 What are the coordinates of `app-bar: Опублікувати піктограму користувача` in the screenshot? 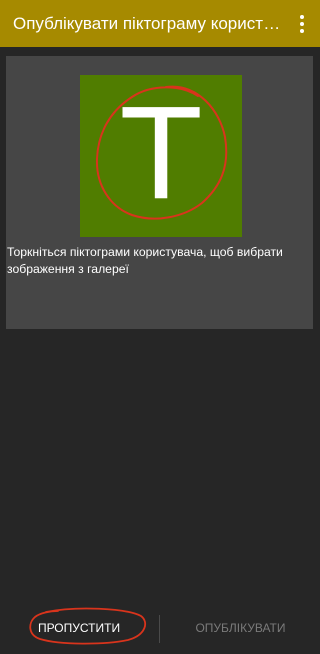 It's located at (160, 23).